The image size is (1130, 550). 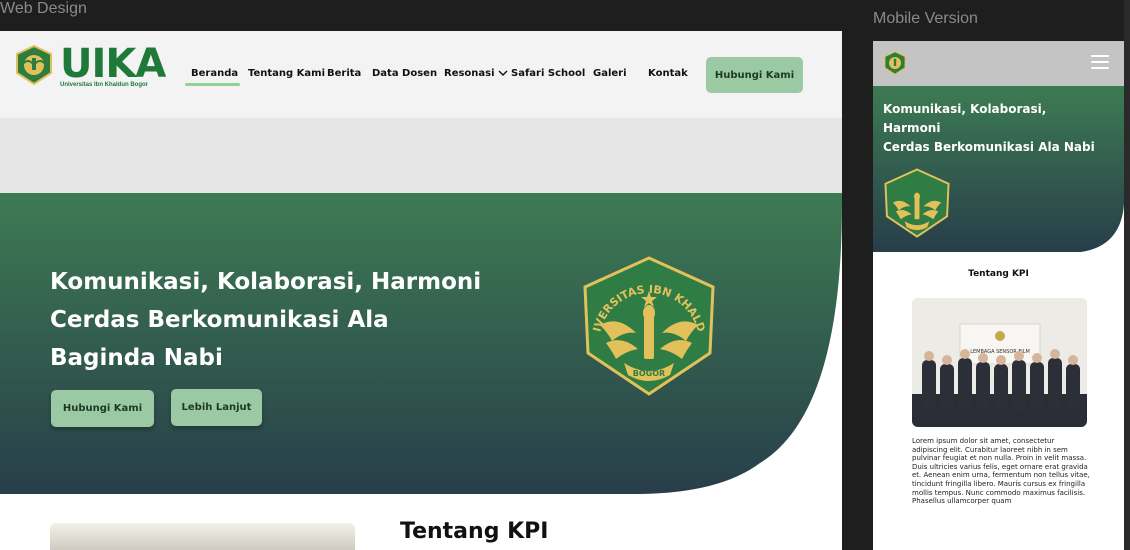 What do you see at coordinates (998, 274) in the screenshot?
I see `mobile-about-title: Tentang KPI` at bounding box center [998, 274].